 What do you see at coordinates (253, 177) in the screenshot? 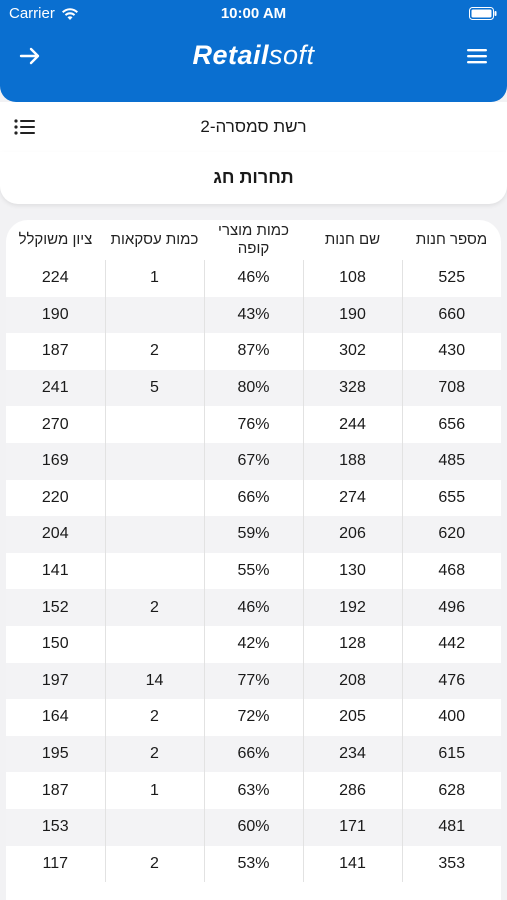
I see `page-title: תחרות חג` at bounding box center [253, 177].